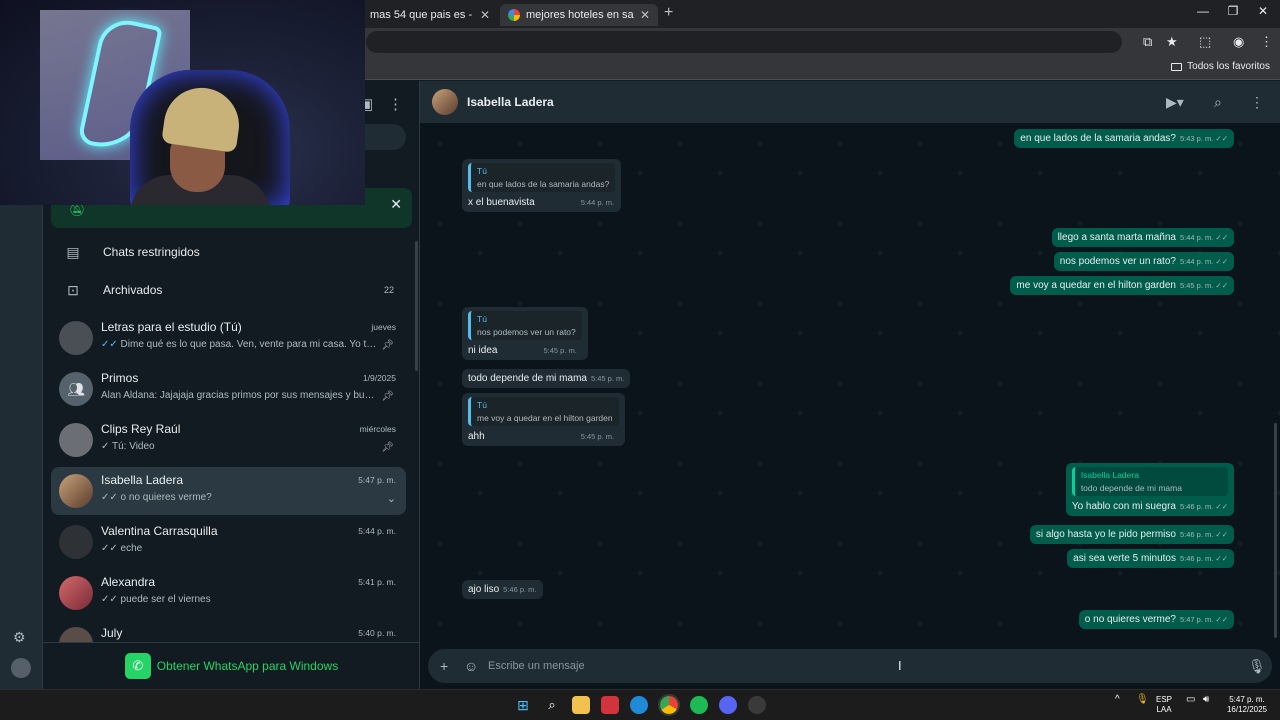 Image resolution: width=1280 pixels, height=720 pixels. I want to click on app-red-icon, so click(610, 705).